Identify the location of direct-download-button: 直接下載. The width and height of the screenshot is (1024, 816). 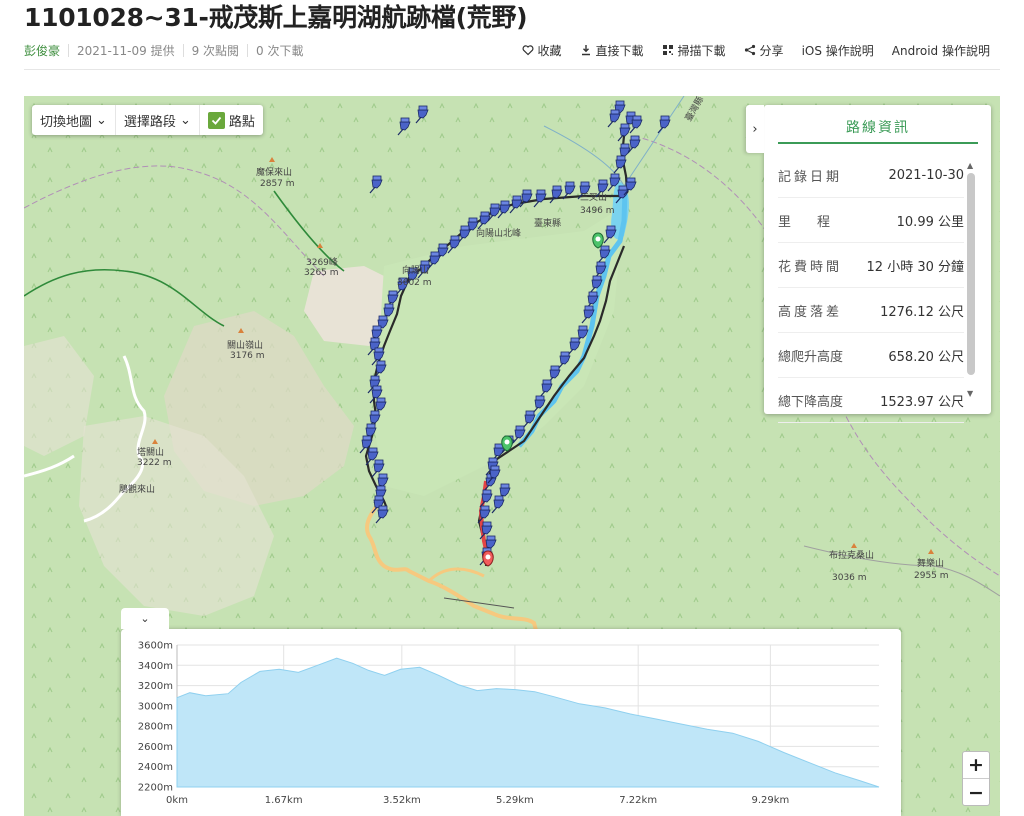
(612, 50).